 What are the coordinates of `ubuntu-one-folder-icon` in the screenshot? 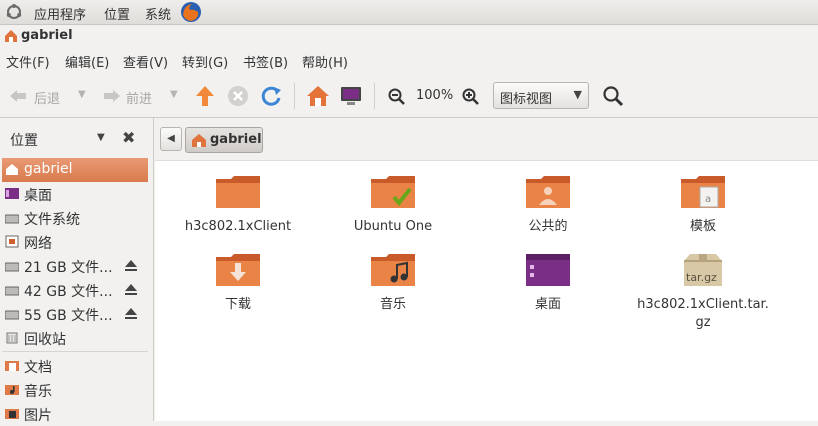 It's located at (393, 192).